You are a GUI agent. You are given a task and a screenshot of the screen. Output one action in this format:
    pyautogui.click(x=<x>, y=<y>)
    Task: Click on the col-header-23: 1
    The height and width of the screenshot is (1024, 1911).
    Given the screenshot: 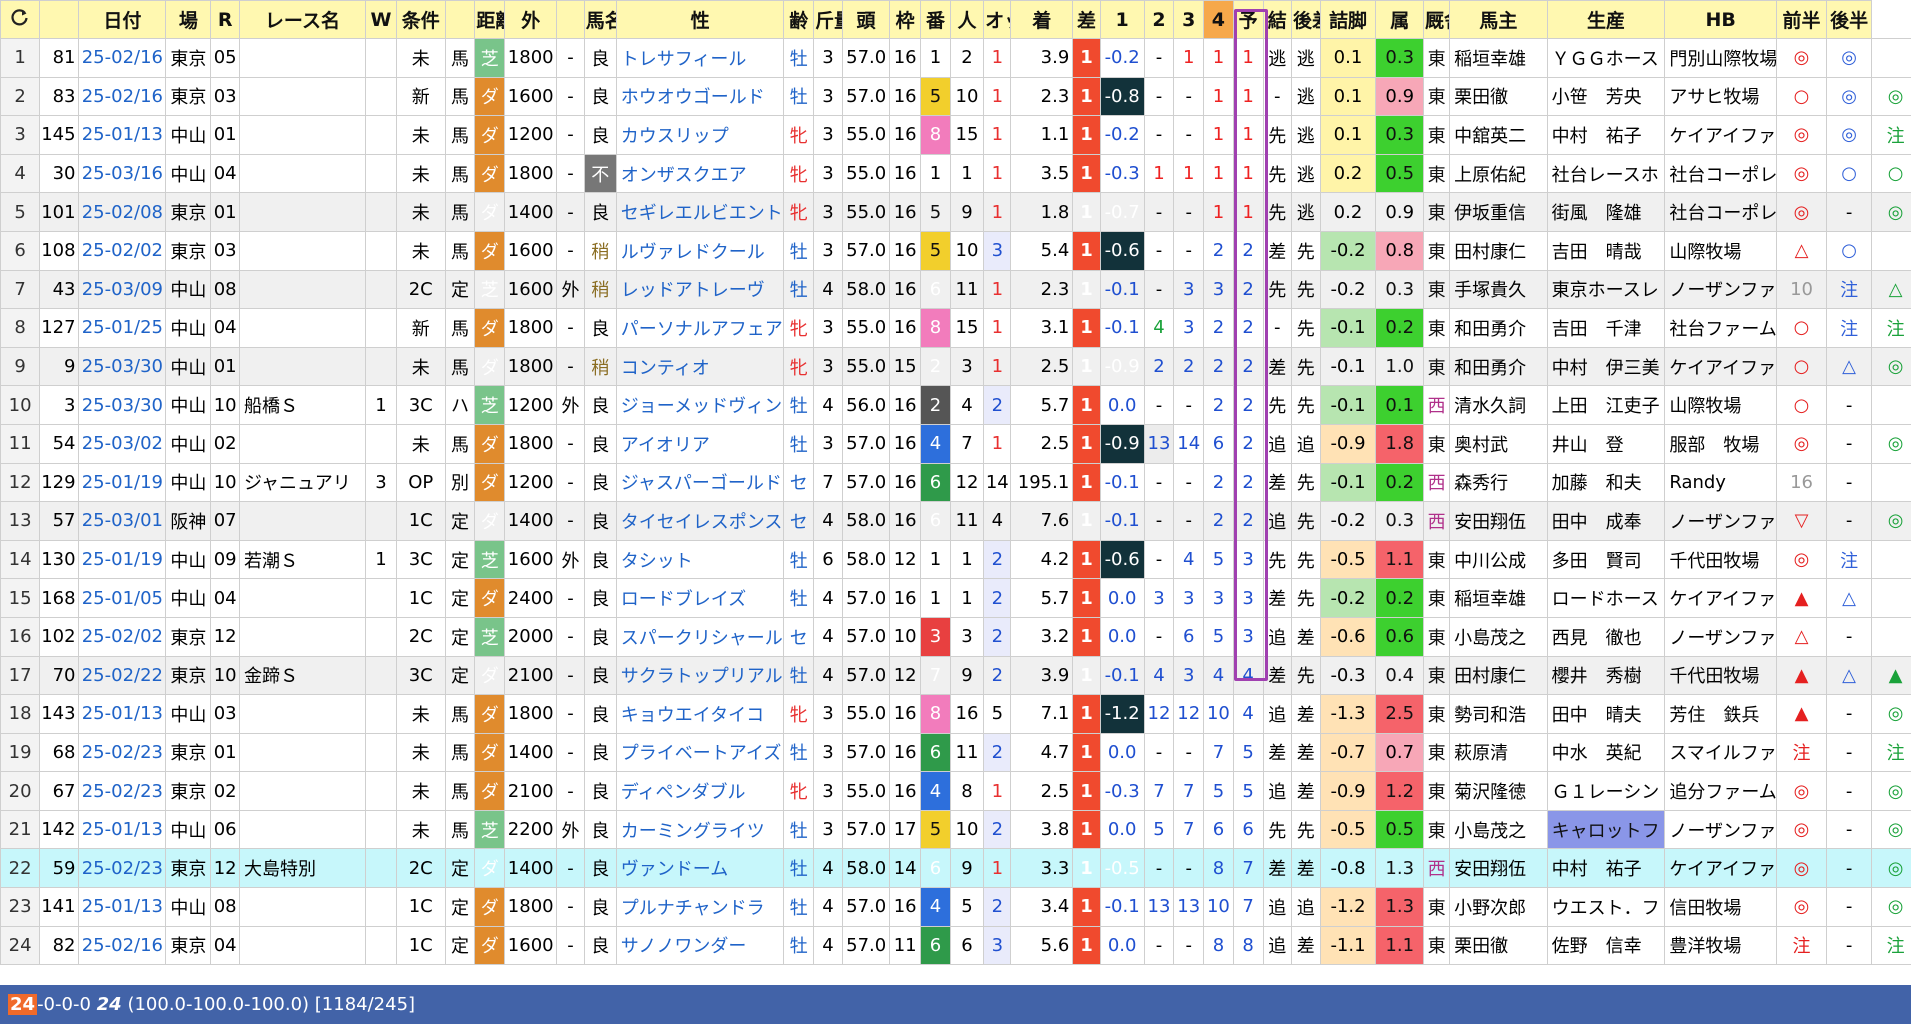 What is the action you would take?
    pyautogui.click(x=1122, y=19)
    